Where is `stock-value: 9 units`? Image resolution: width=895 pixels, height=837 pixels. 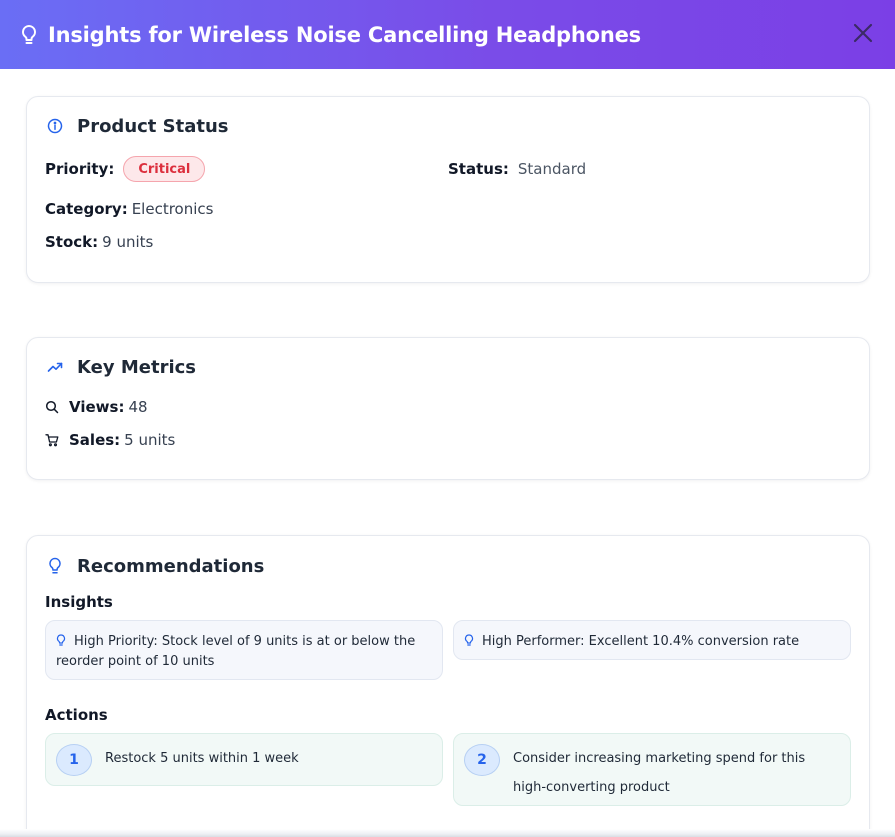 stock-value: 9 units is located at coordinates (128, 242).